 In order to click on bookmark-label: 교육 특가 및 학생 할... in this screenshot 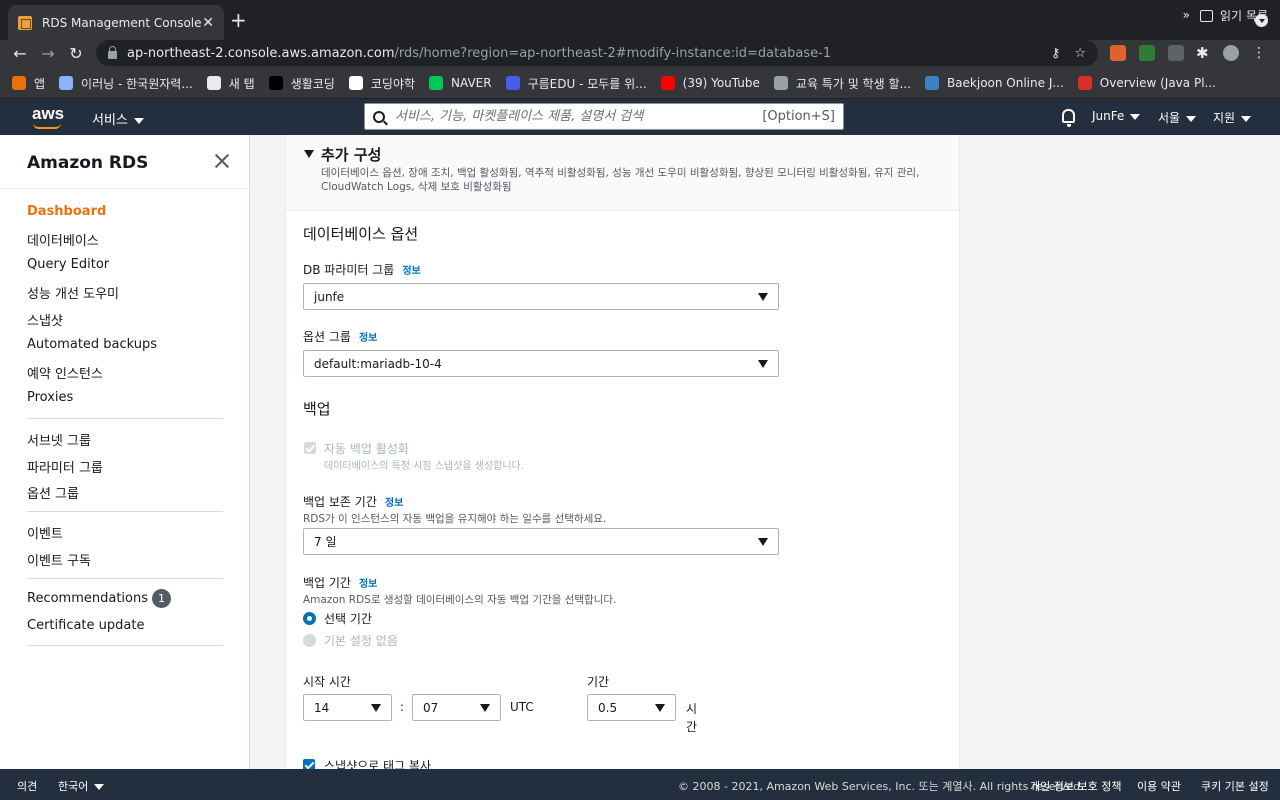, I will do `click(853, 83)`.